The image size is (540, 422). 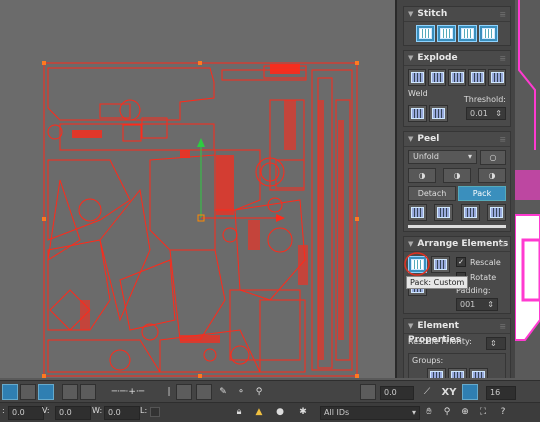 I want to click on arrange-rollout-title: ▼ Arrange Elements ≡, so click(x=457, y=244).